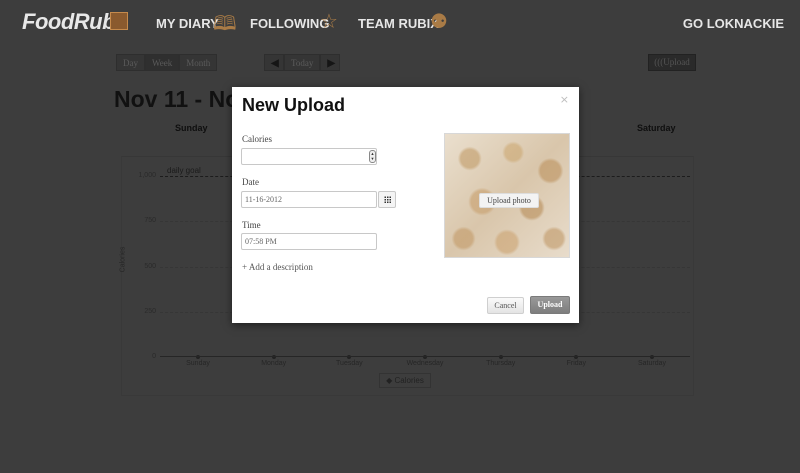  What do you see at coordinates (672, 62) in the screenshot?
I see `upload-button-bg: (((Upload` at bounding box center [672, 62].